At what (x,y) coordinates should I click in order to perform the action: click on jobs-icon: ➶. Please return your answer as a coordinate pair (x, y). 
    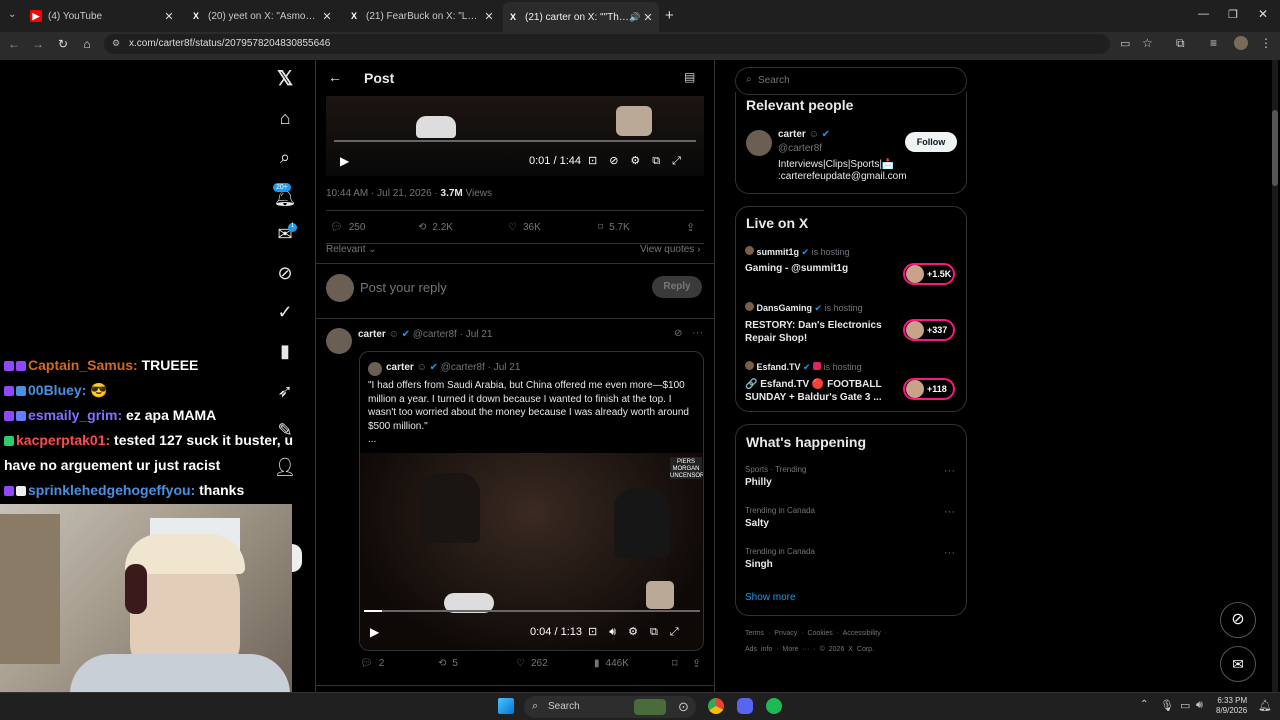
    Looking at the image, I should click on (285, 391).